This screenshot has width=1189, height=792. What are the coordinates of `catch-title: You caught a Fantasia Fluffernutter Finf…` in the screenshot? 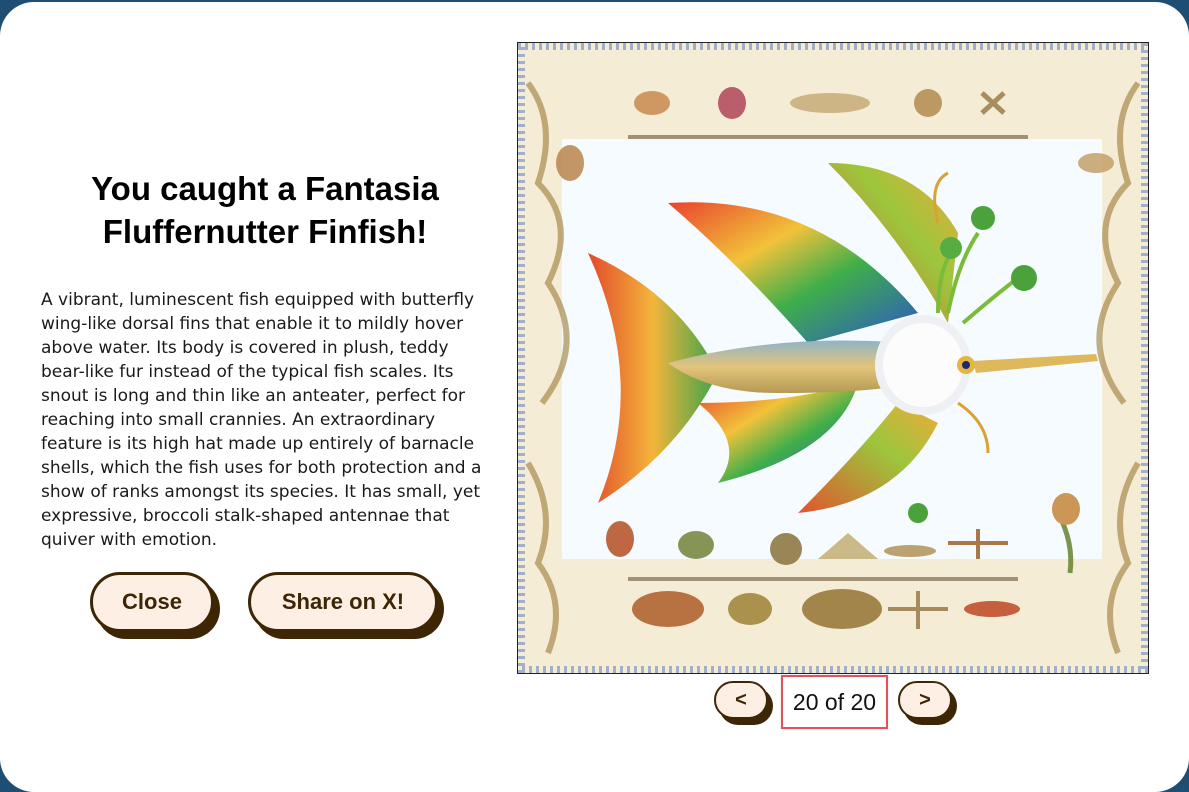 It's located at (265, 210).